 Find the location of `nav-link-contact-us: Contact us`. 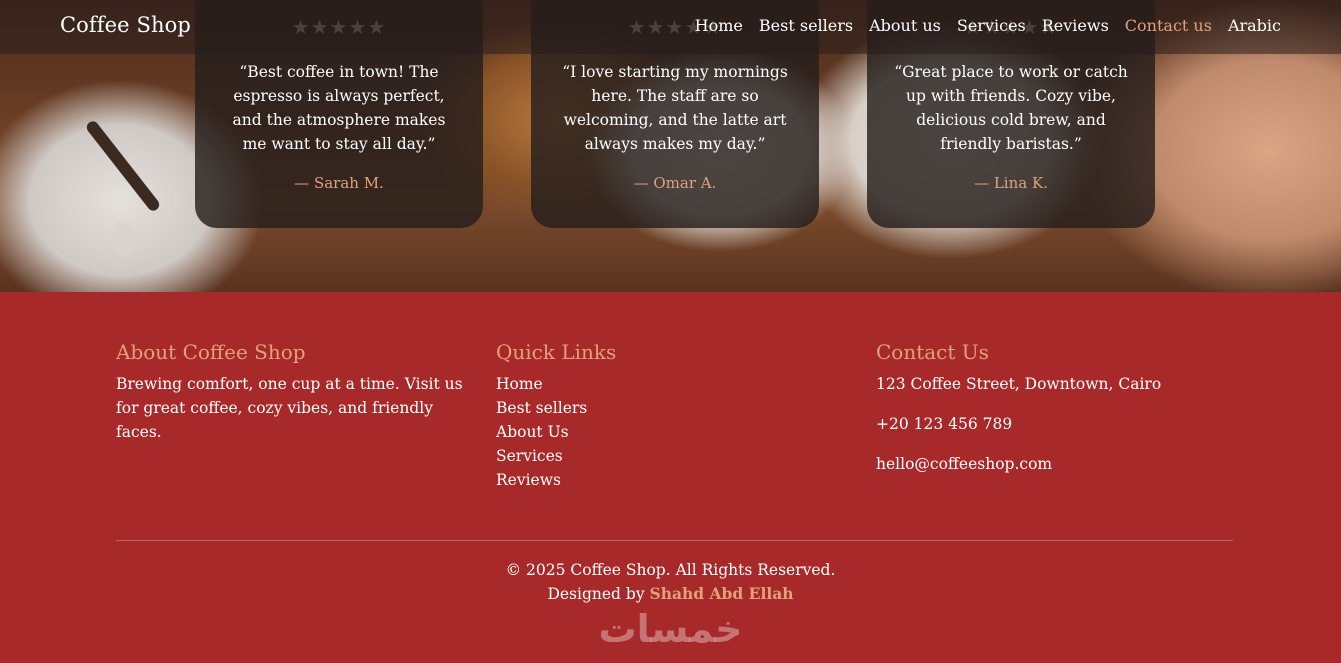

nav-link-contact-us: Contact us is located at coordinates (1168, 25).